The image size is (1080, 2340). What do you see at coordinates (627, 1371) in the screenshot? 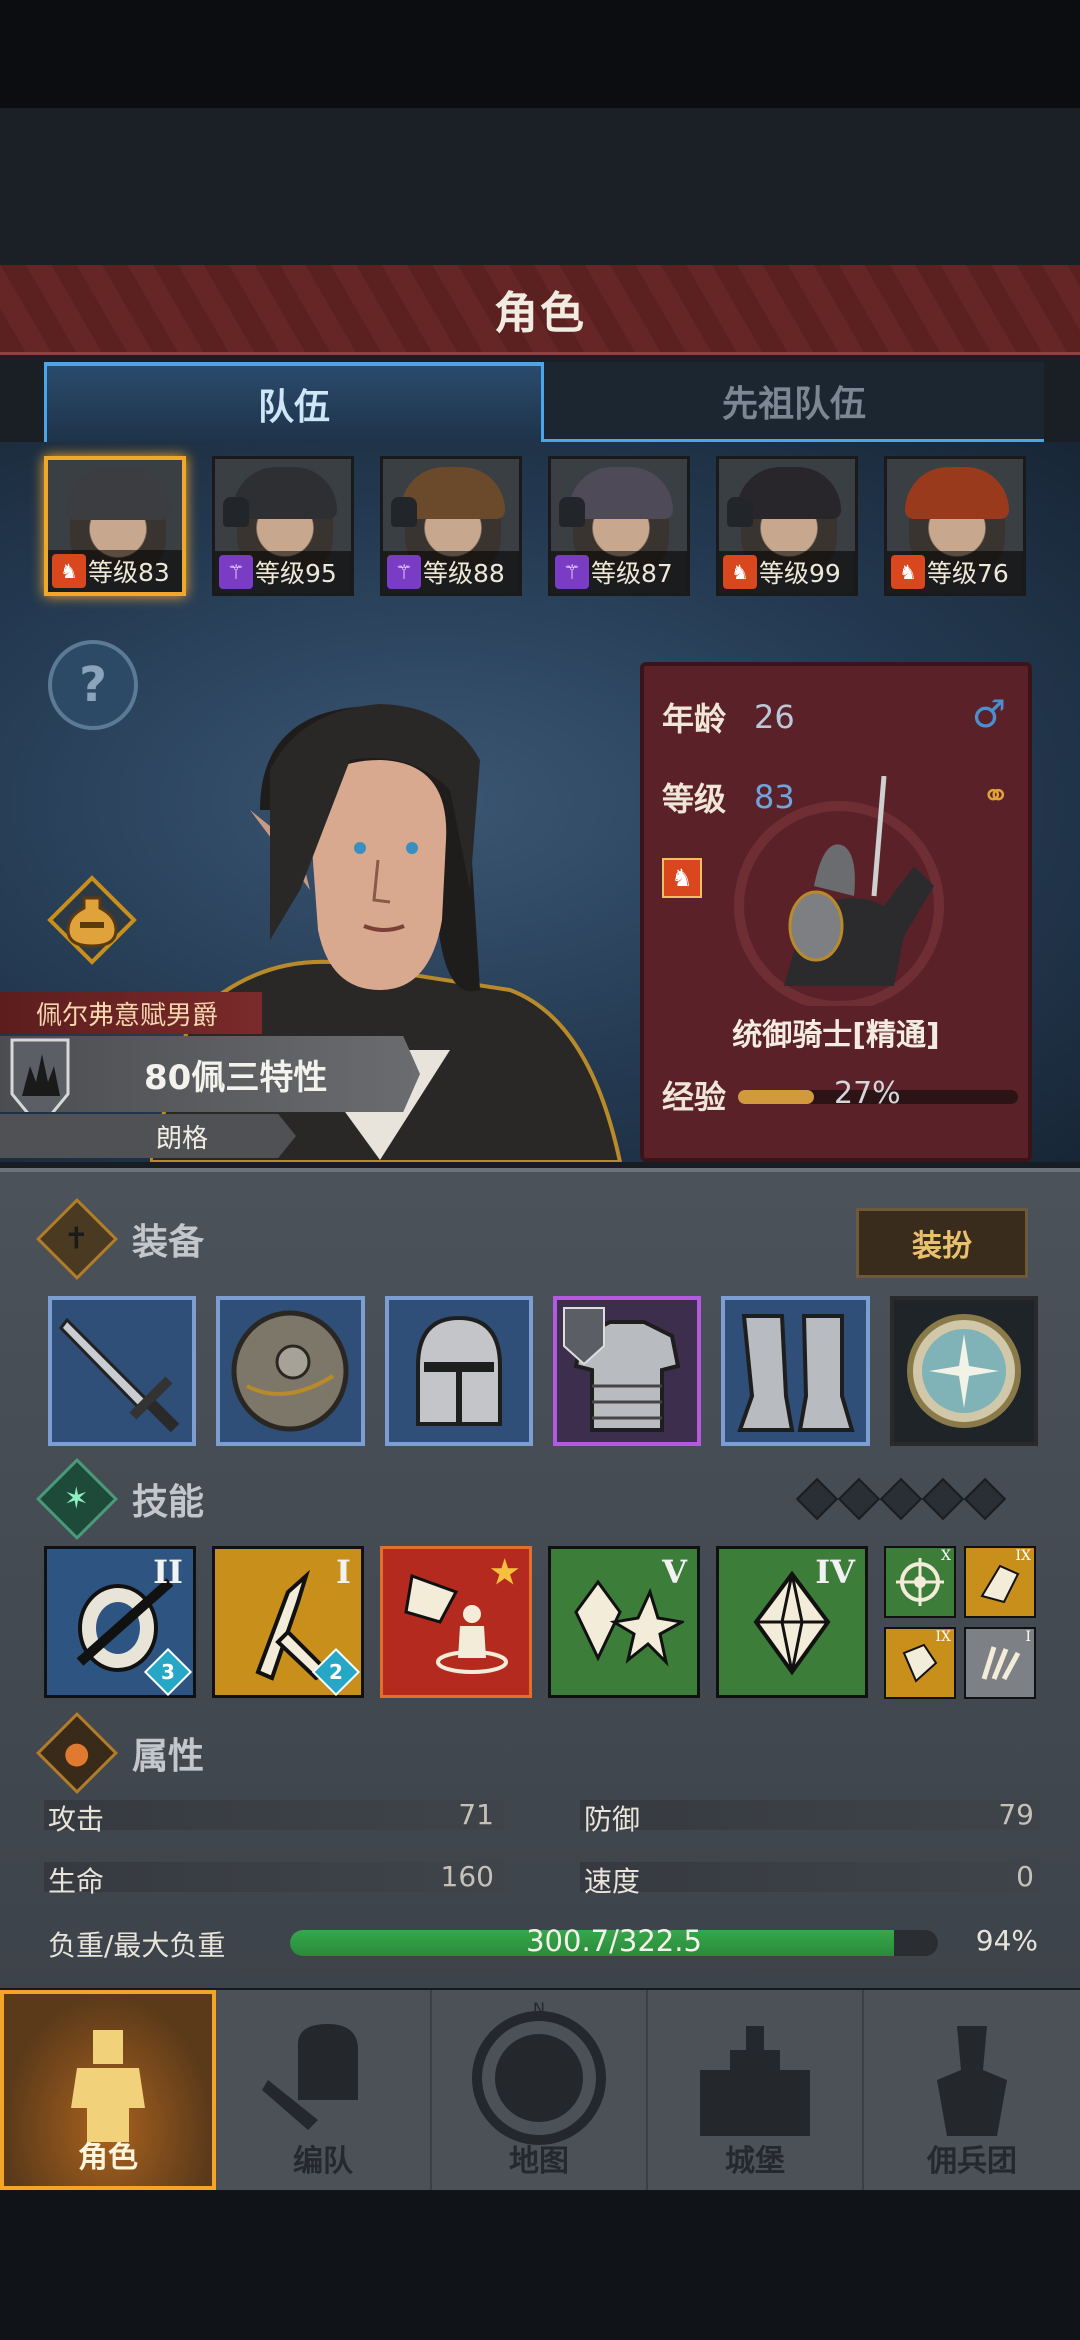
I see `equipment-slot-armor` at bounding box center [627, 1371].